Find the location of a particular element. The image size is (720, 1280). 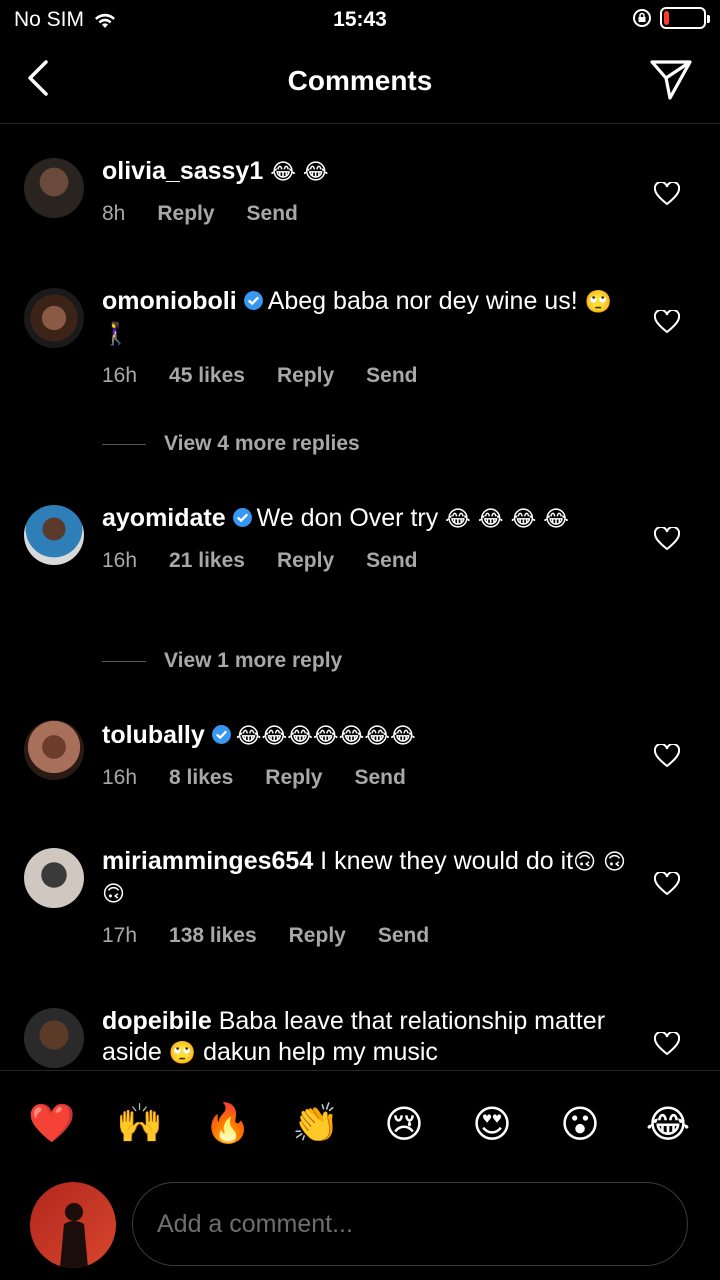

comment-emoji: 😂 😂 is located at coordinates (299, 172).